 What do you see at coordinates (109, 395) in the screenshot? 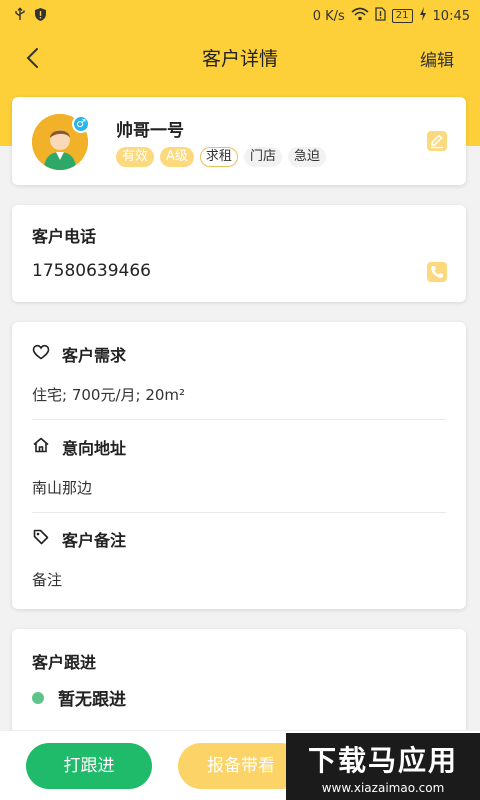
I see `demand-value: 住宅; 700元/月; 20m²` at bounding box center [109, 395].